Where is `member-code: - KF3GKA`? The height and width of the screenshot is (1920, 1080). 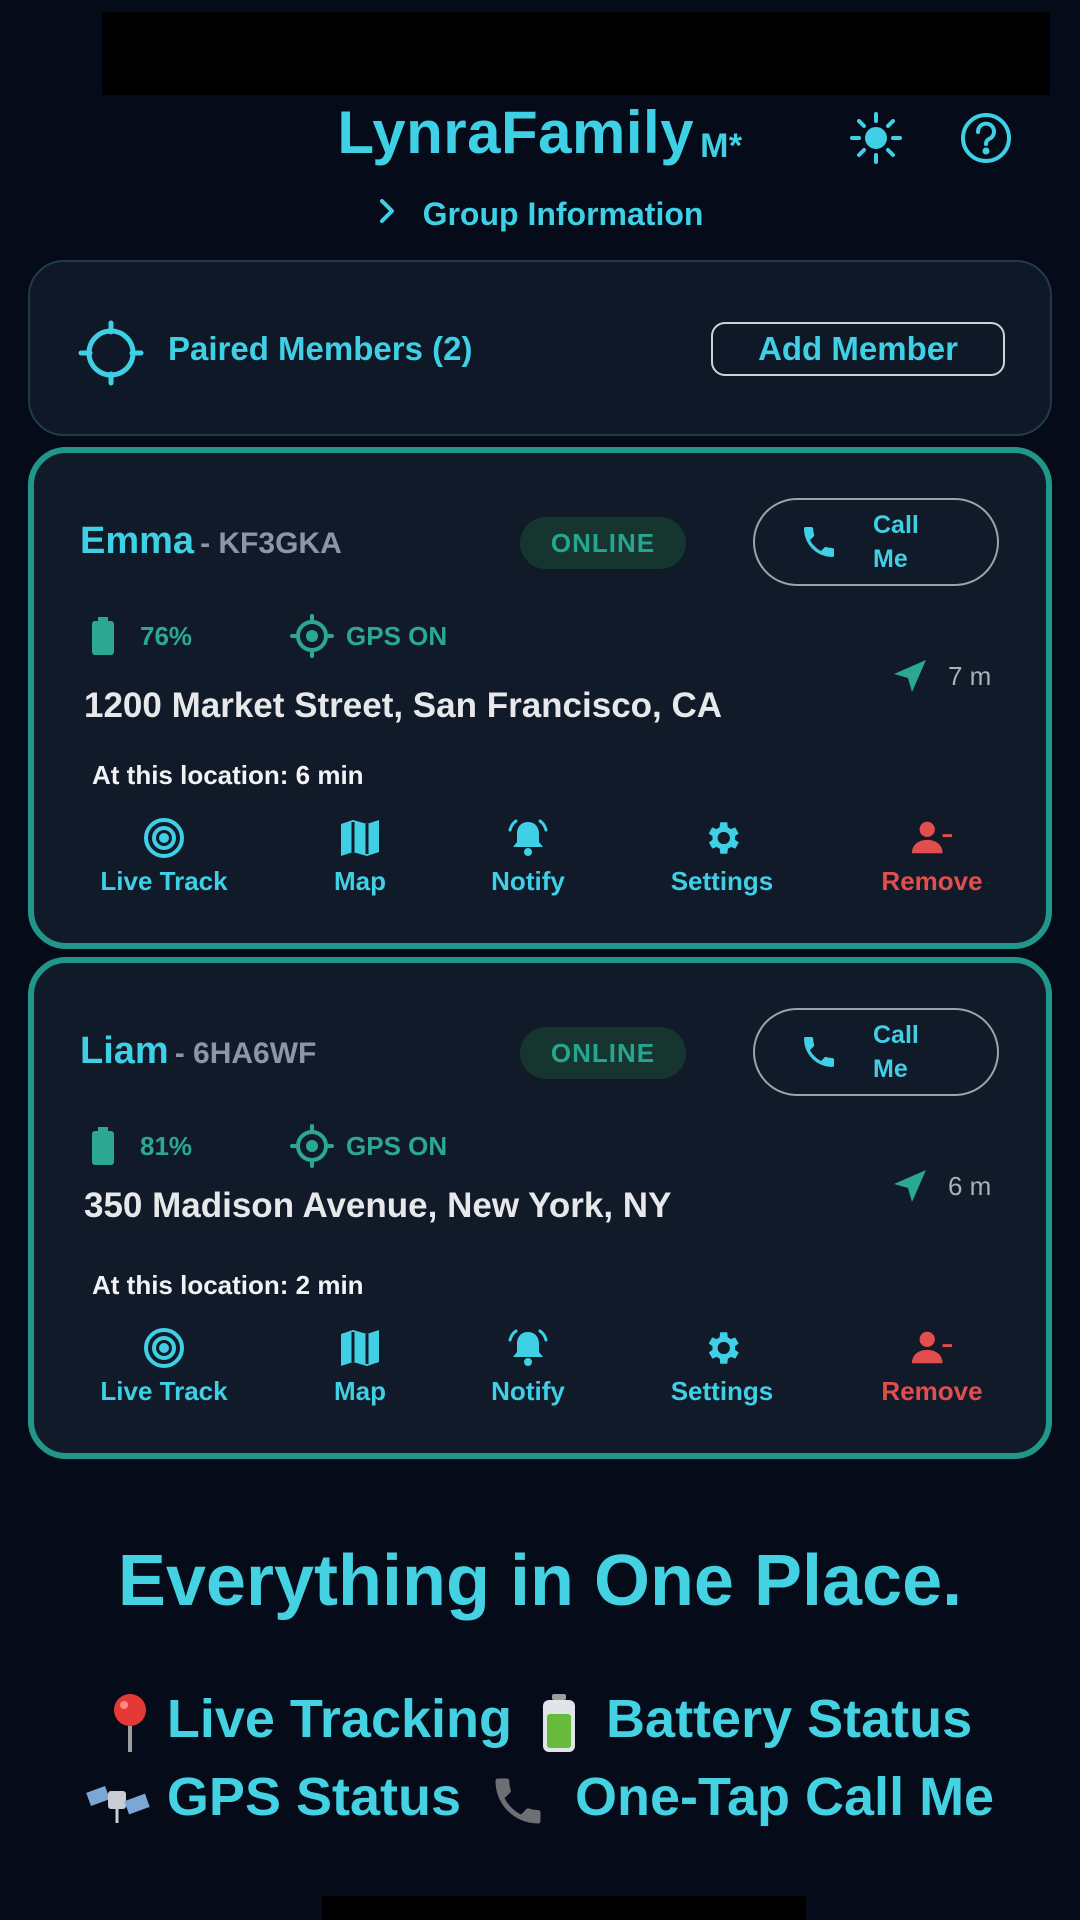 member-code: - KF3GKA is located at coordinates (271, 543).